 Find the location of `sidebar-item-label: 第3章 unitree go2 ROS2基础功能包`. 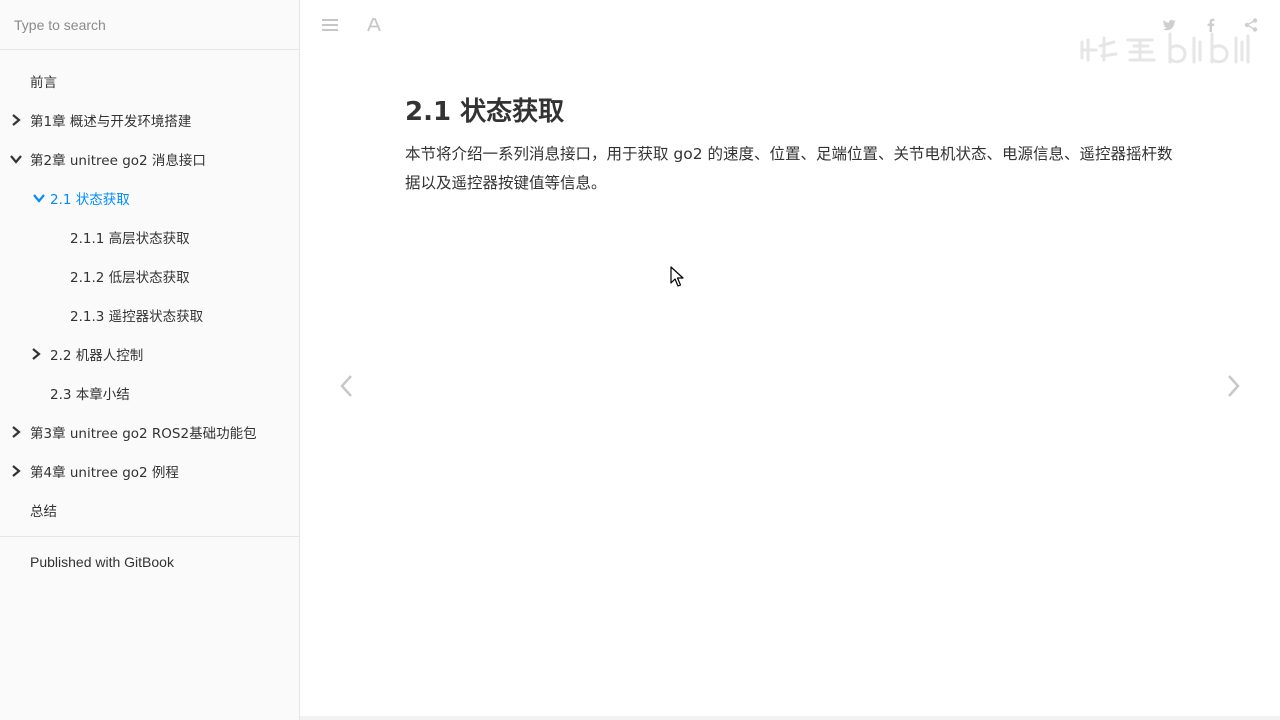

sidebar-item-label: 第3章 unitree go2 ROS2基础功能包 is located at coordinates (143, 433).